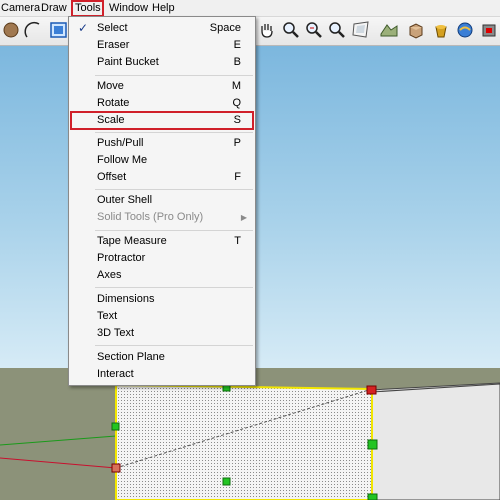 The image size is (500, 500). I want to click on menu-item-shortcut: E, so click(237, 45).